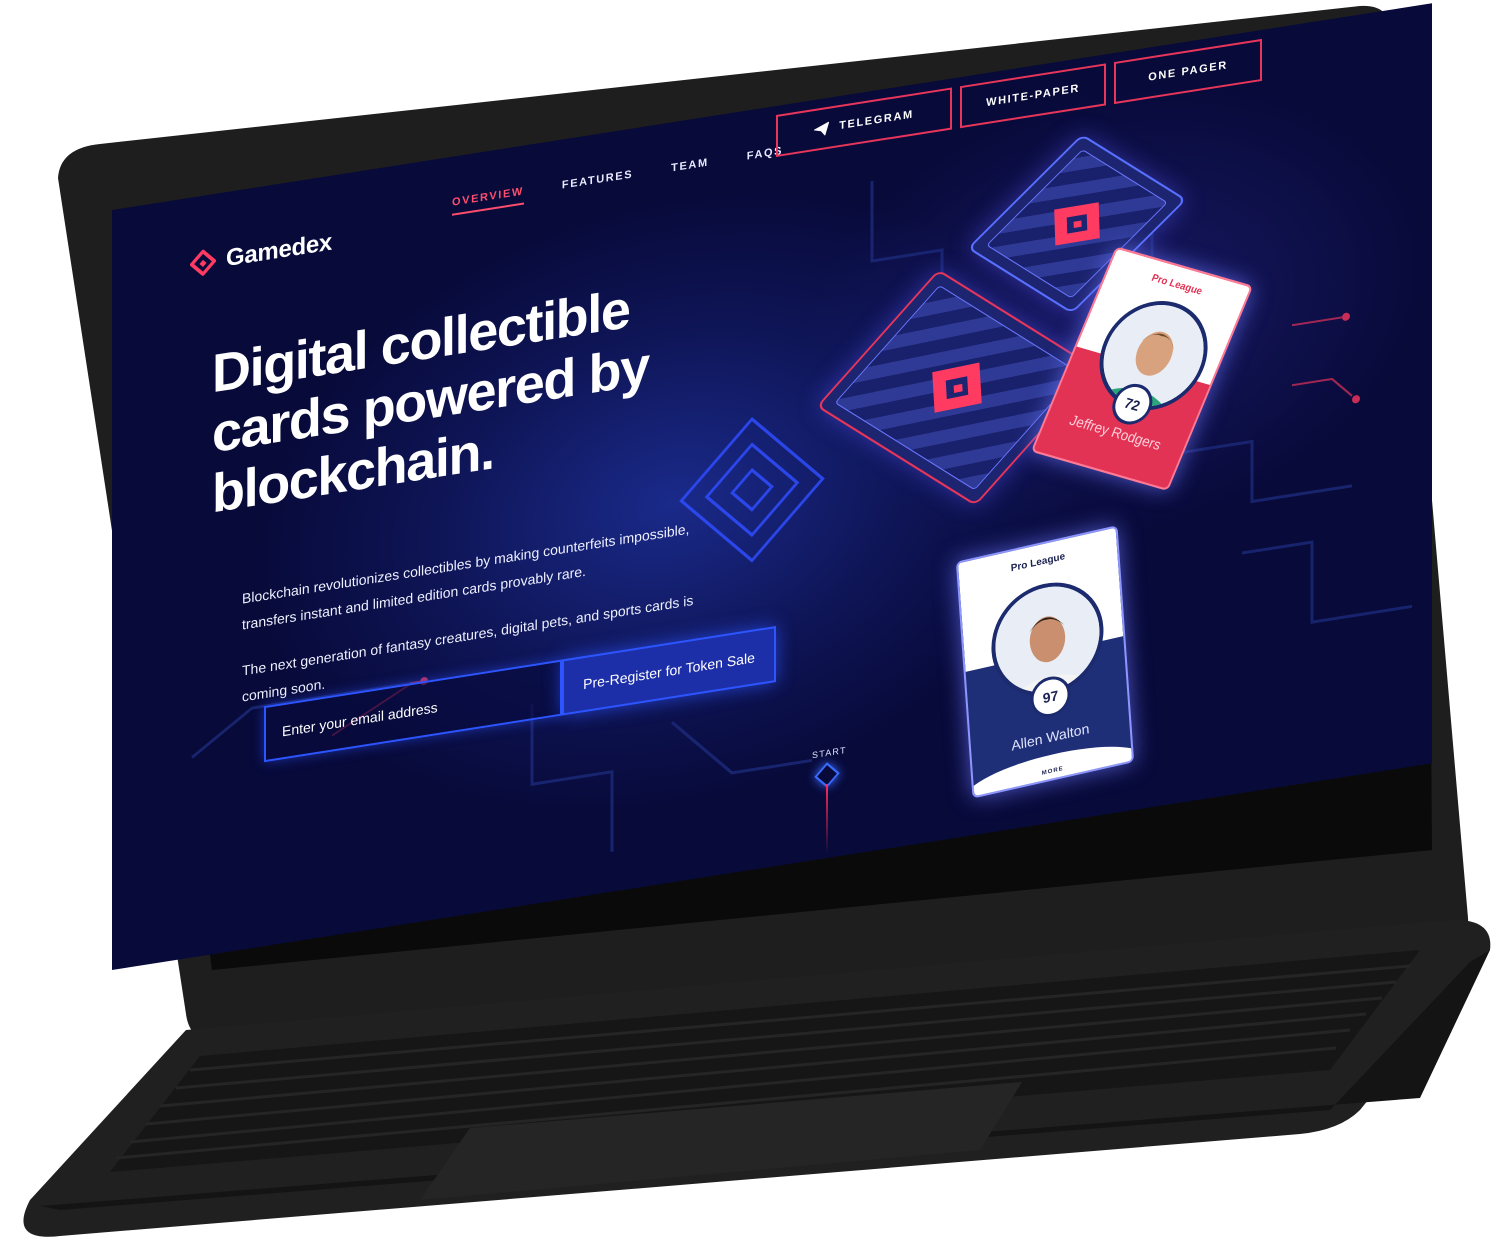  Describe the element at coordinates (1033, 96) in the screenshot. I see `white-paper-label: WHITE-PAPER` at that location.